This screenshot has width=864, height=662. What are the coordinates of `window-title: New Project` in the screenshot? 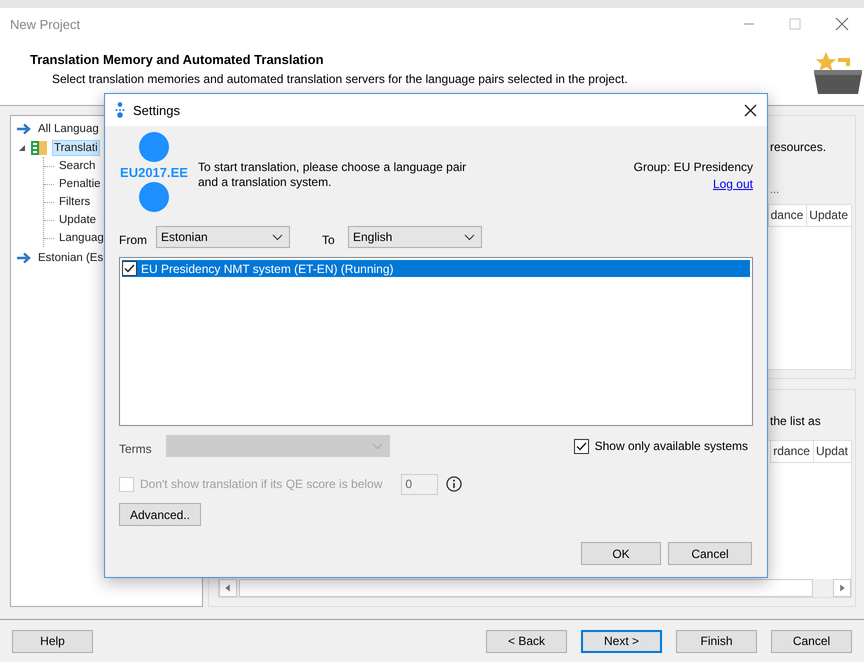 It's located at (46, 24).